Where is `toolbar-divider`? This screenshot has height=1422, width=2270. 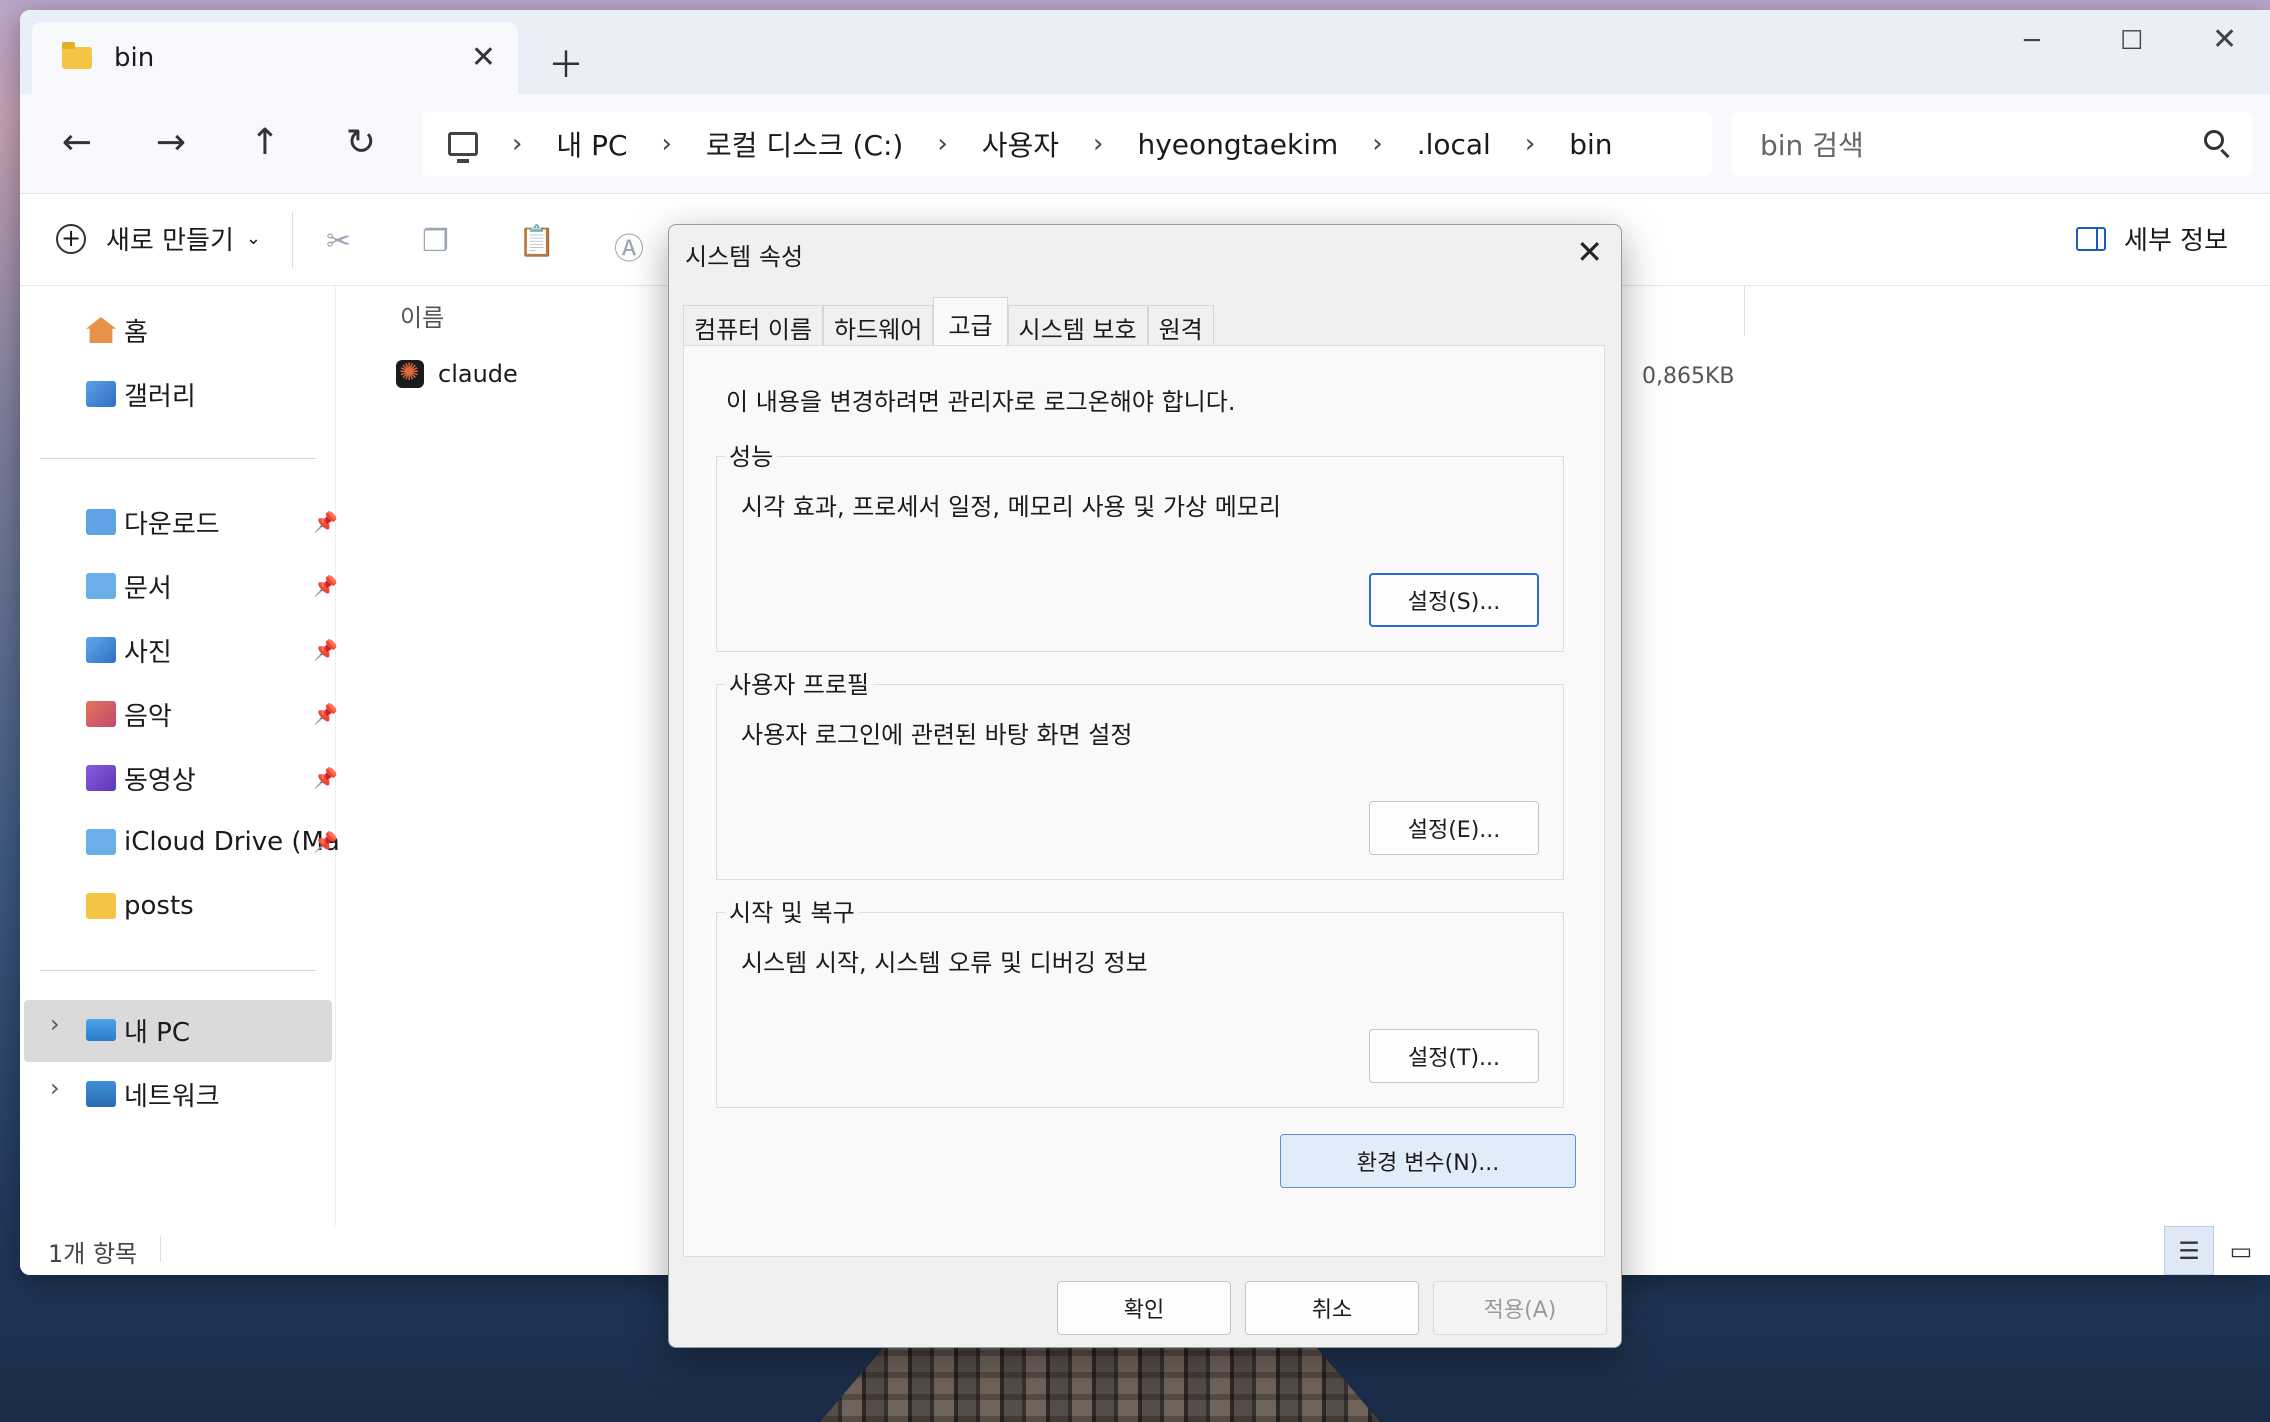
toolbar-divider is located at coordinates (292, 240).